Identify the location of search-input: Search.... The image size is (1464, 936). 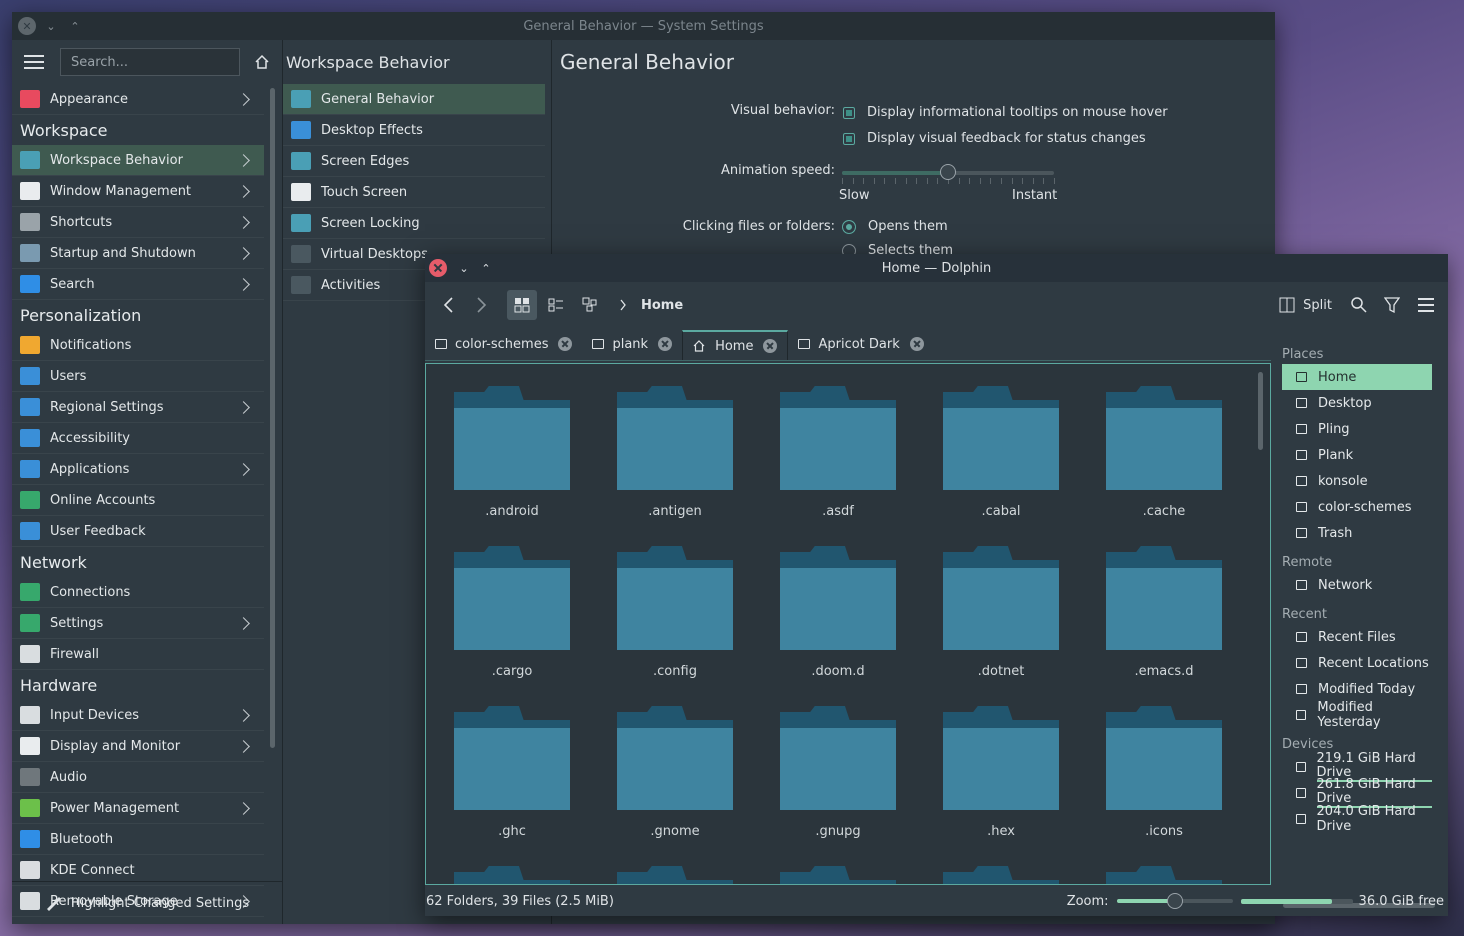
(150, 62).